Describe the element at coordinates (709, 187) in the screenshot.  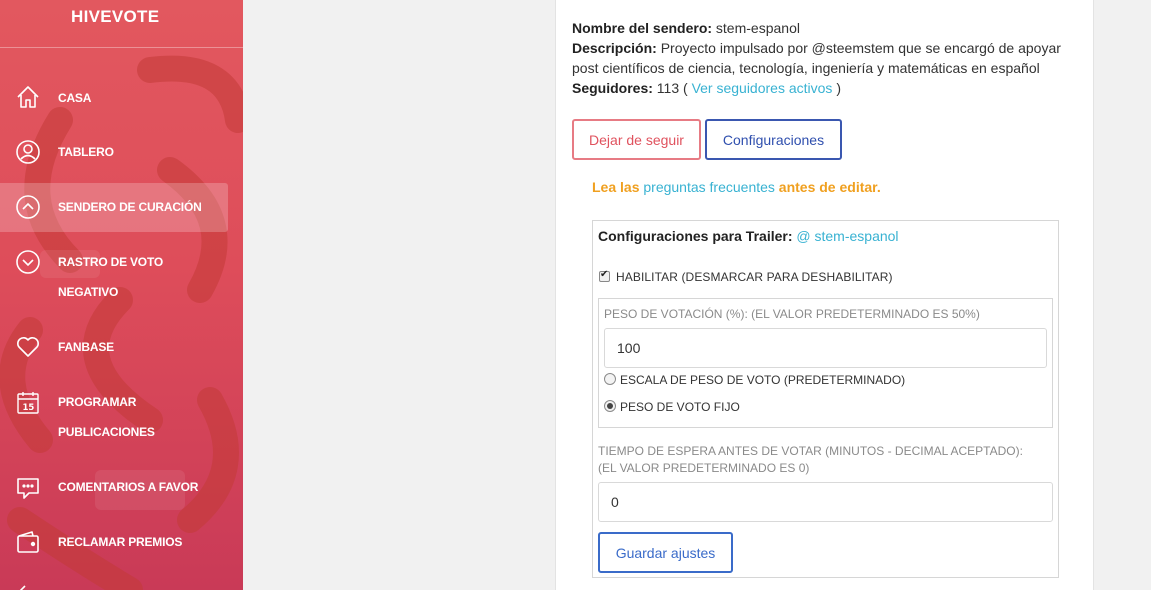
I see `faq-link: preguntas frecuentes` at that location.